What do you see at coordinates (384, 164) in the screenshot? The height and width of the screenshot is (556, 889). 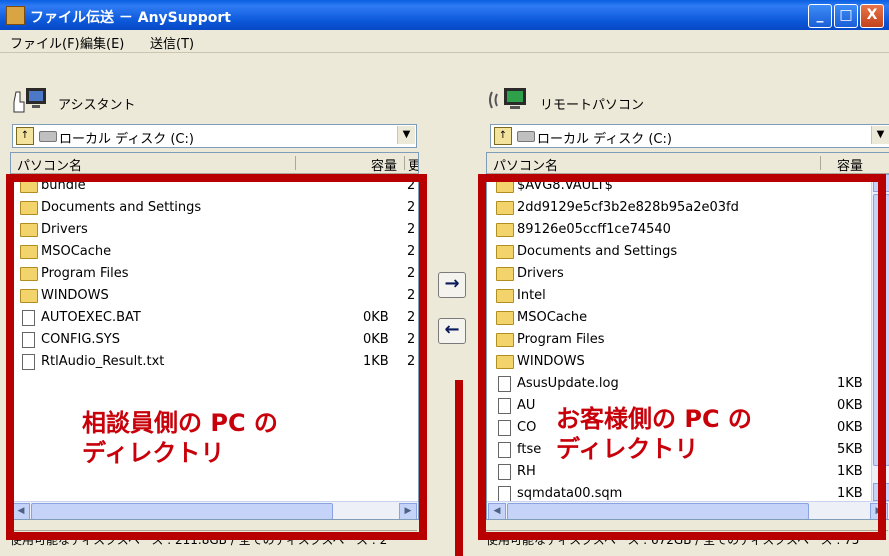 I see `left-column-size: 容量` at bounding box center [384, 164].